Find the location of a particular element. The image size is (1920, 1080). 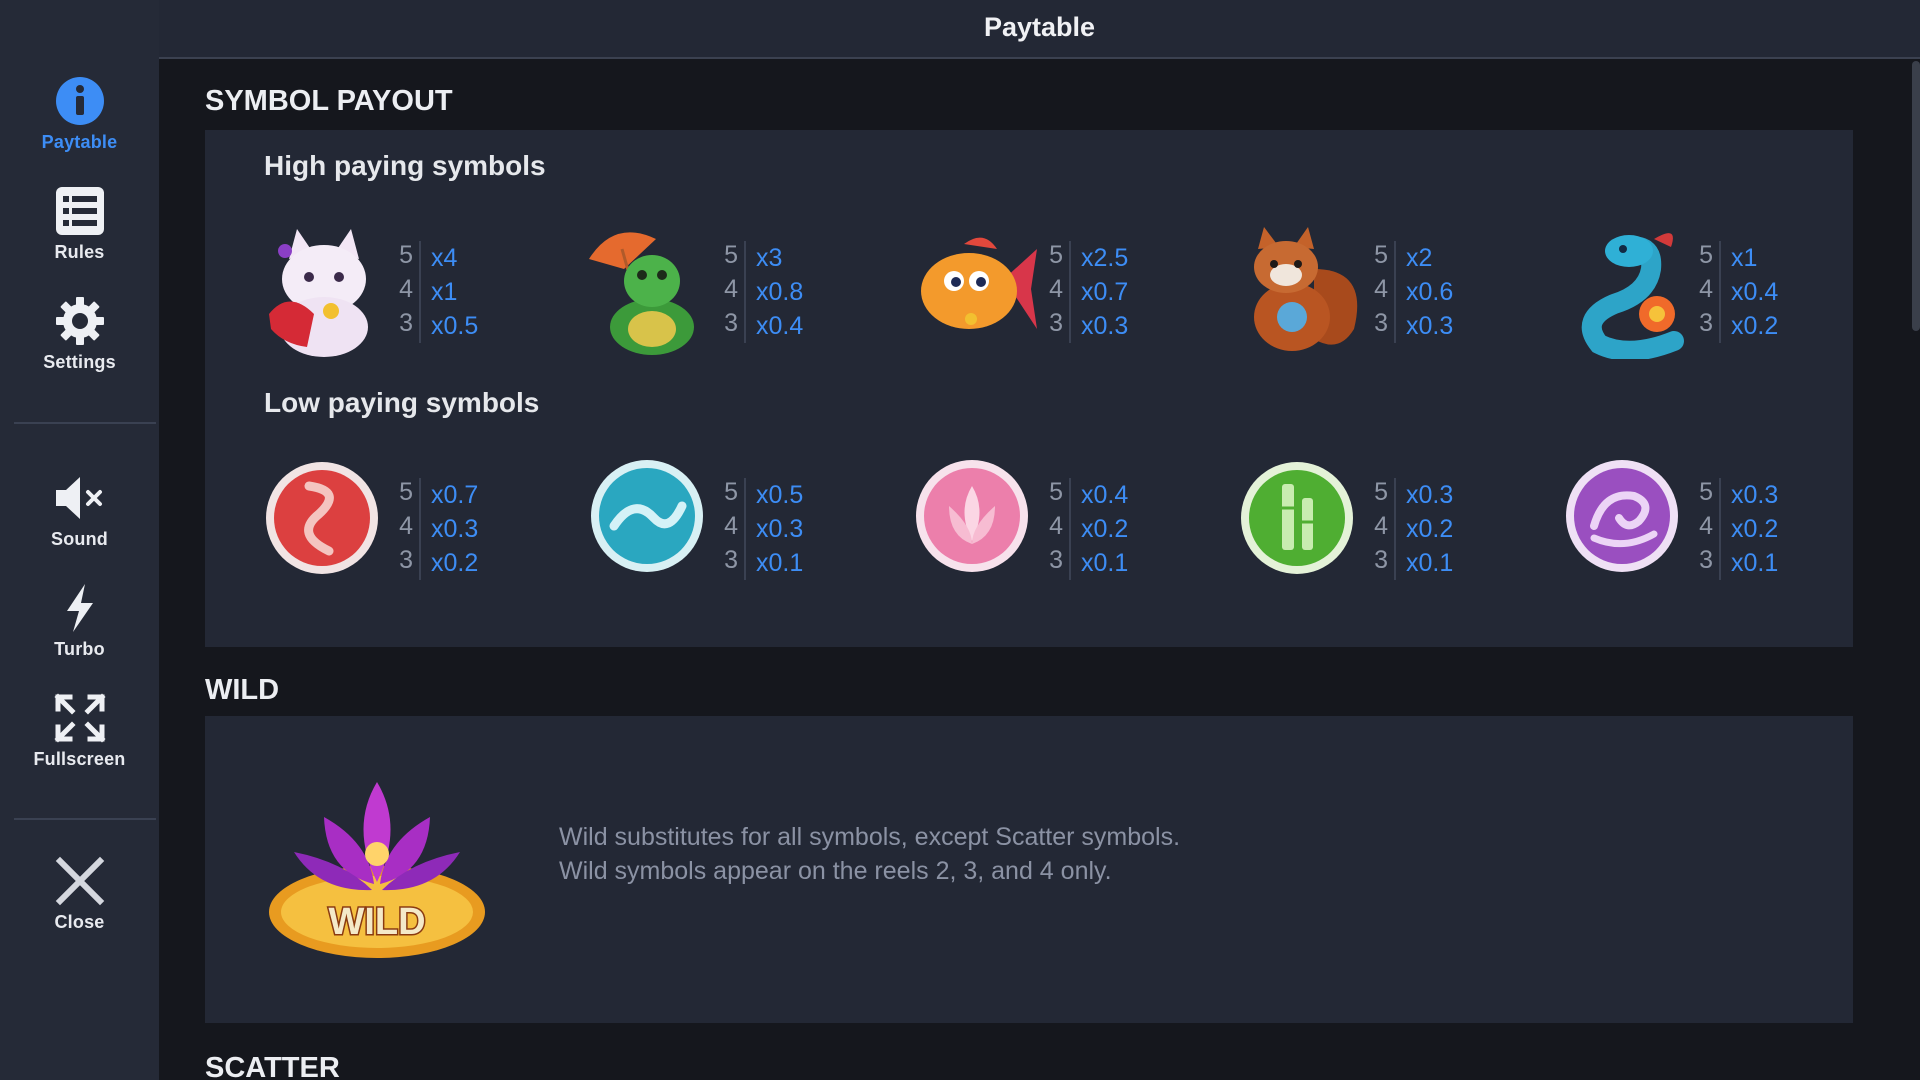

lightning-icon is located at coordinates (79, 608).